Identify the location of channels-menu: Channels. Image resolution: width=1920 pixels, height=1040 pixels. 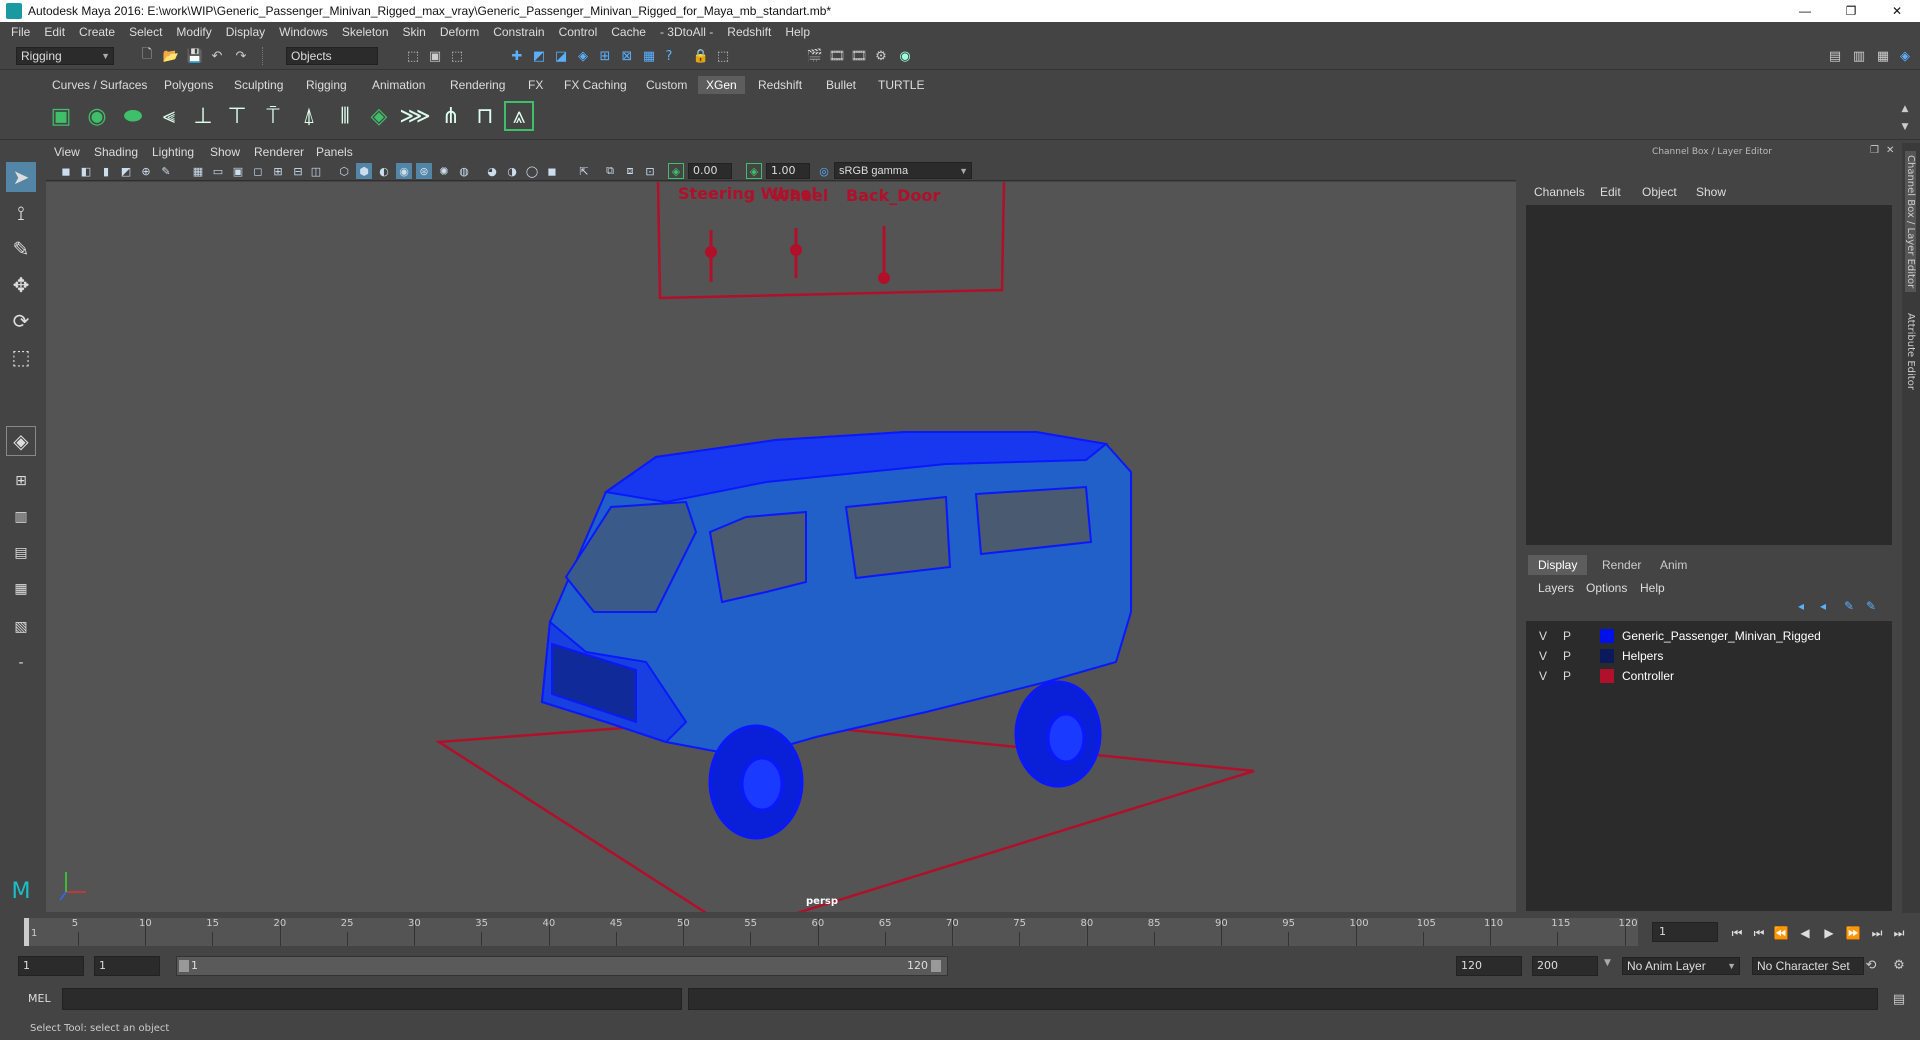
(1559, 192).